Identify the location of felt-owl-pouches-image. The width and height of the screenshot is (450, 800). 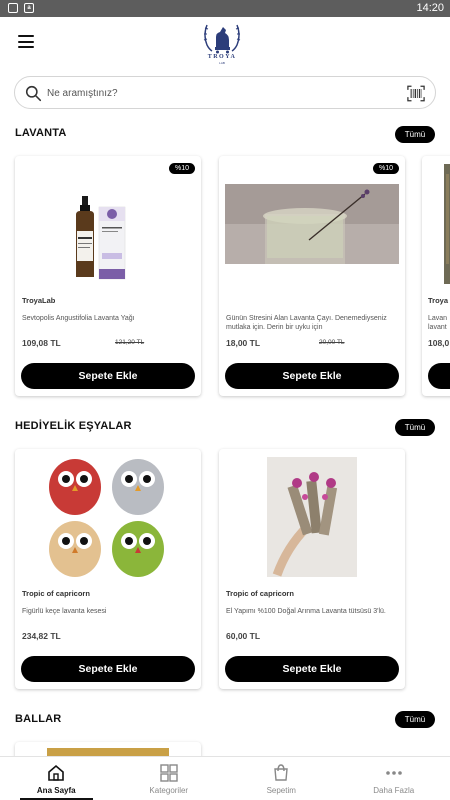
(107, 517).